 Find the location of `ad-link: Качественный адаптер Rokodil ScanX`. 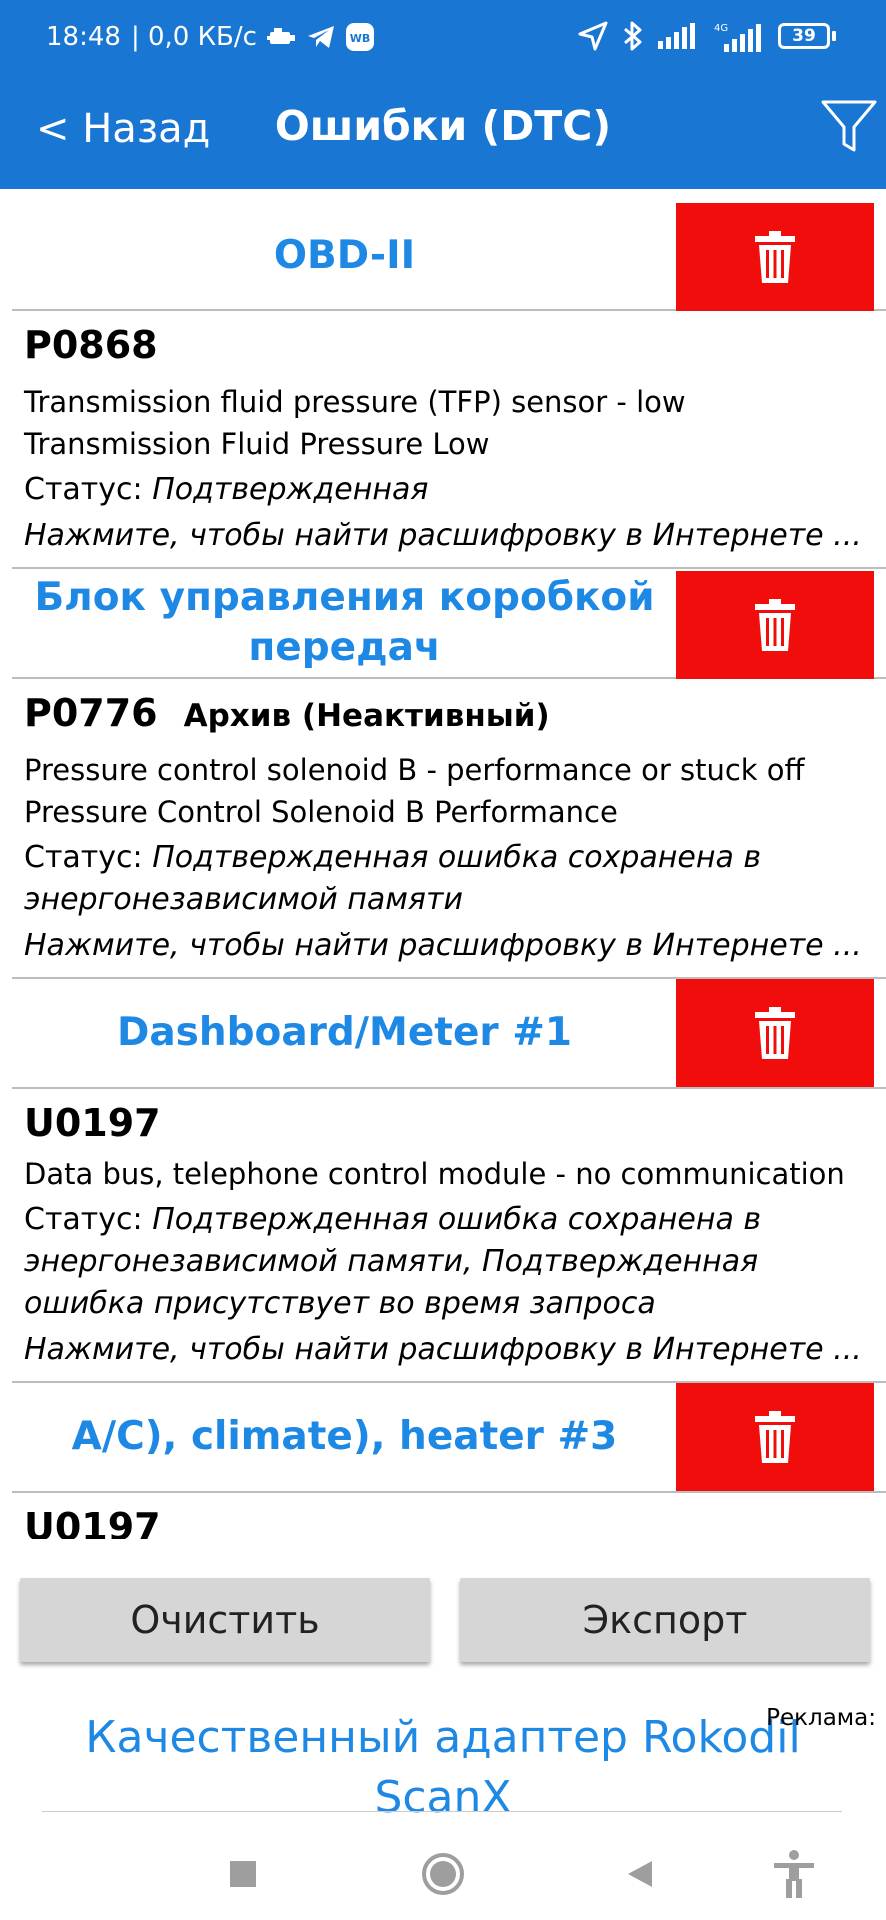

ad-link: Качественный адаптер Rokodil ScanX is located at coordinates (443, 1768).